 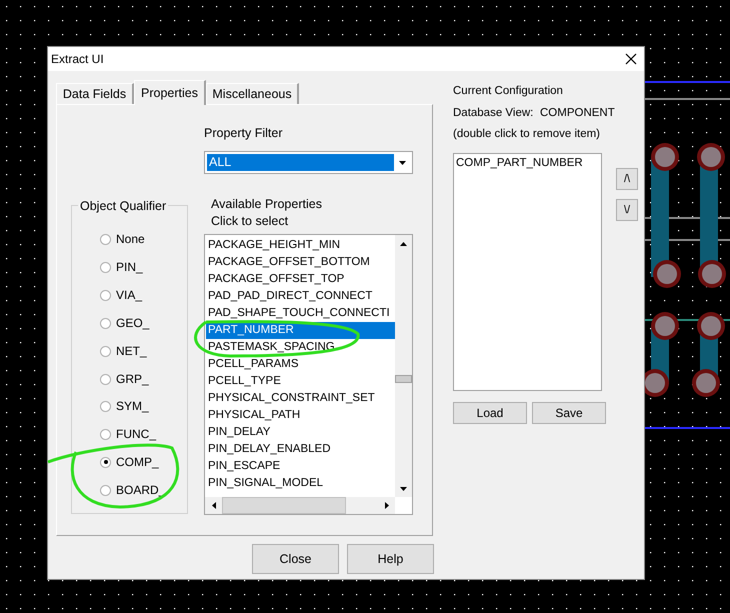 What do you see at coordinates (295, 559) in the screenshot?
I see `button: Close` at bounding box center [295, 559].